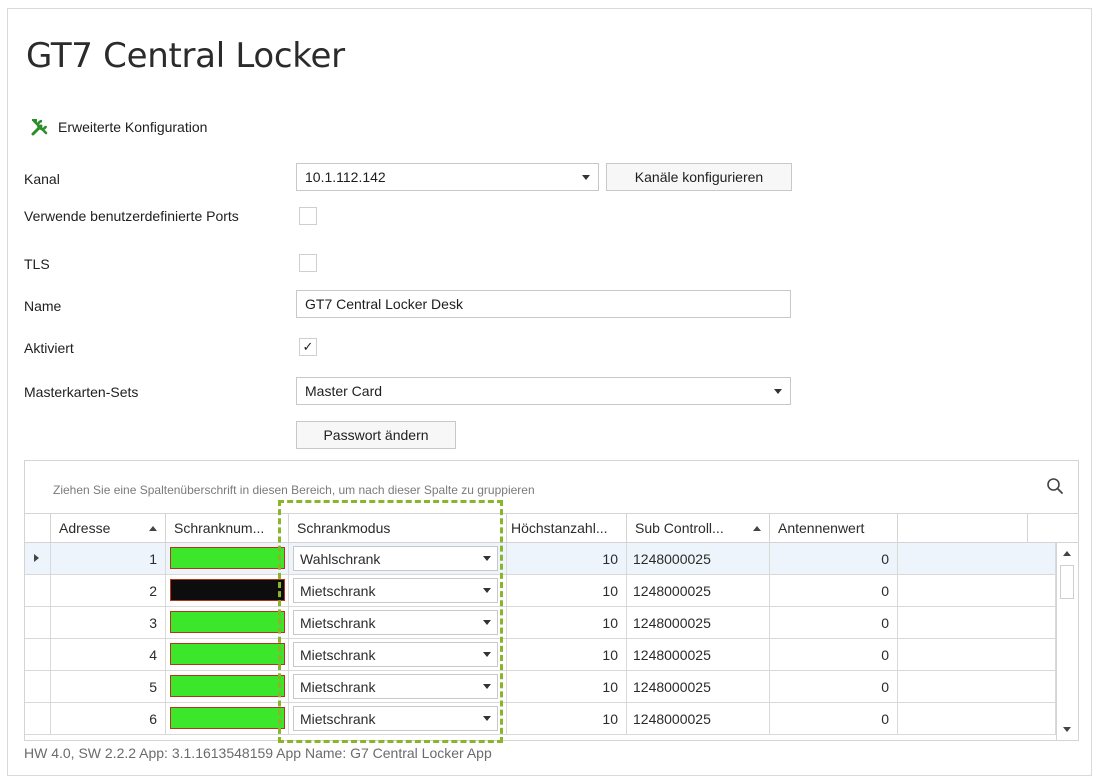 This screenshot has width=1097, height=778. What do you see at coordinates (699, 177) in the screenshot?
I see `configure-channels-button: Kanäle konfigurieren` at bounding box center [699, 177].